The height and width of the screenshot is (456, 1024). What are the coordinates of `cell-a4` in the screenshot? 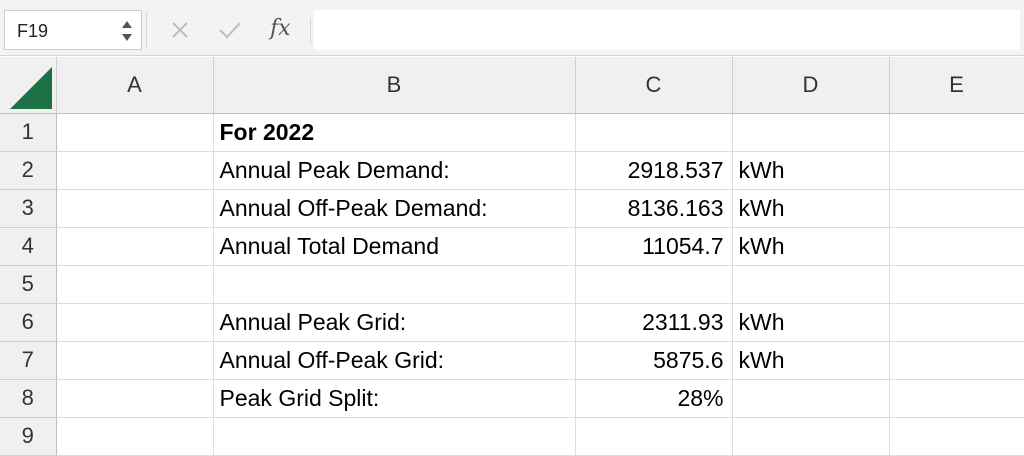 It's located at (135, 246).